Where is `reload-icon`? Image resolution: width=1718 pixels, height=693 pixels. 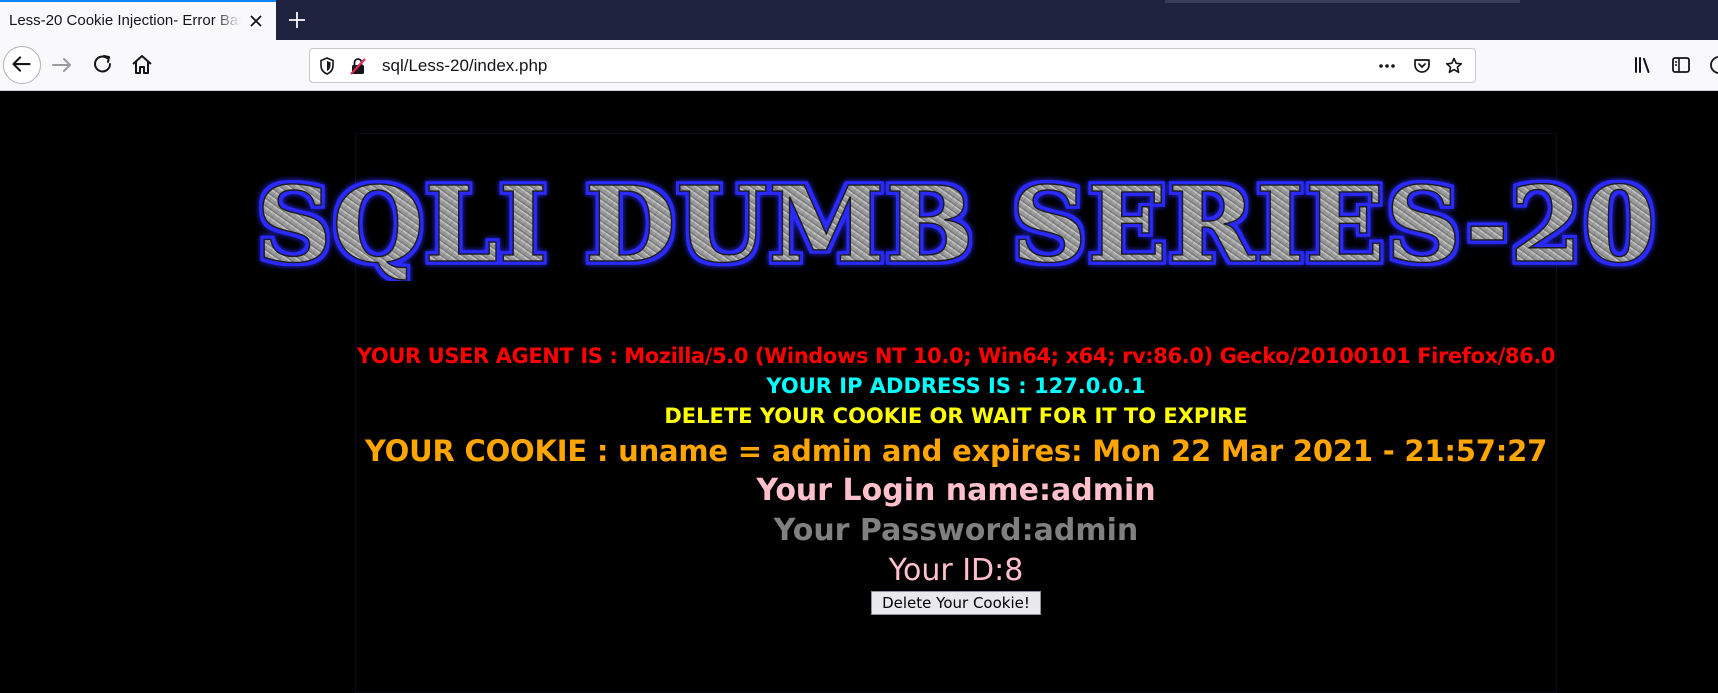
reload-icon is located at coordinates (103, 65).